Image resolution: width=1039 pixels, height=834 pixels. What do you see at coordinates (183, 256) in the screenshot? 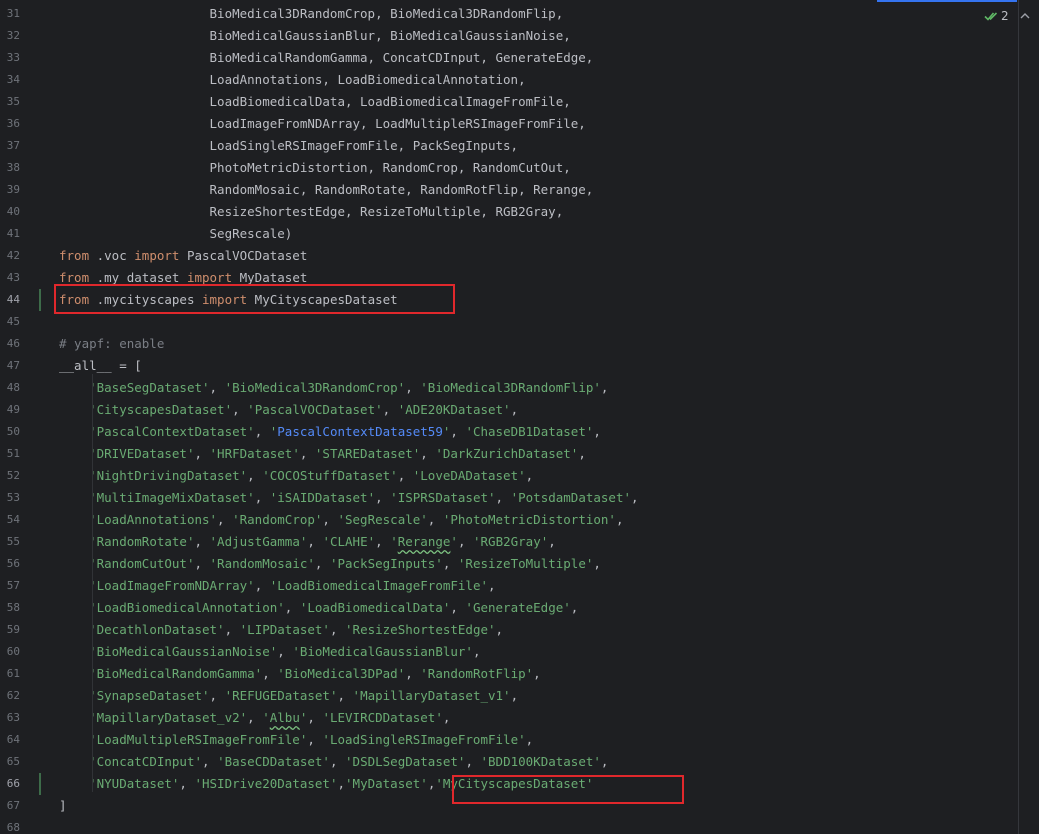
I see `code-line: from .voc import PascalVOCDataset` at bounding box center [183, 256].